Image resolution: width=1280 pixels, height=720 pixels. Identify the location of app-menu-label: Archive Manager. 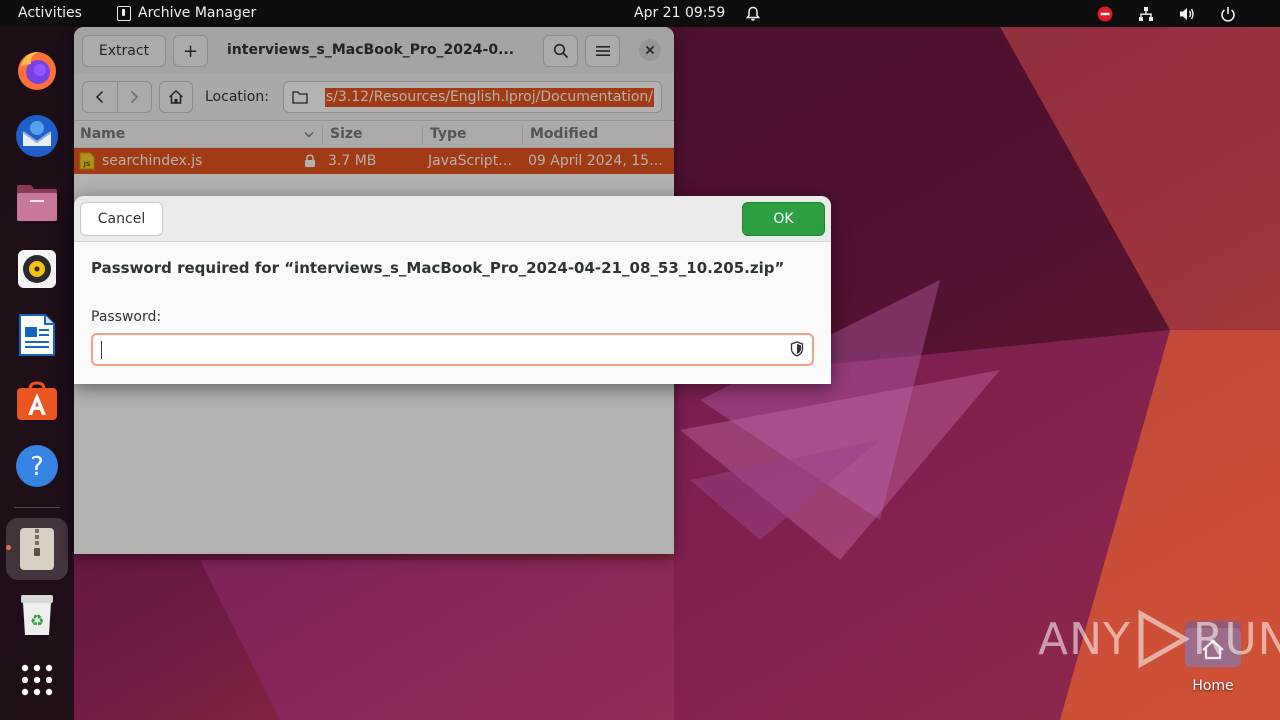
(197, 13).